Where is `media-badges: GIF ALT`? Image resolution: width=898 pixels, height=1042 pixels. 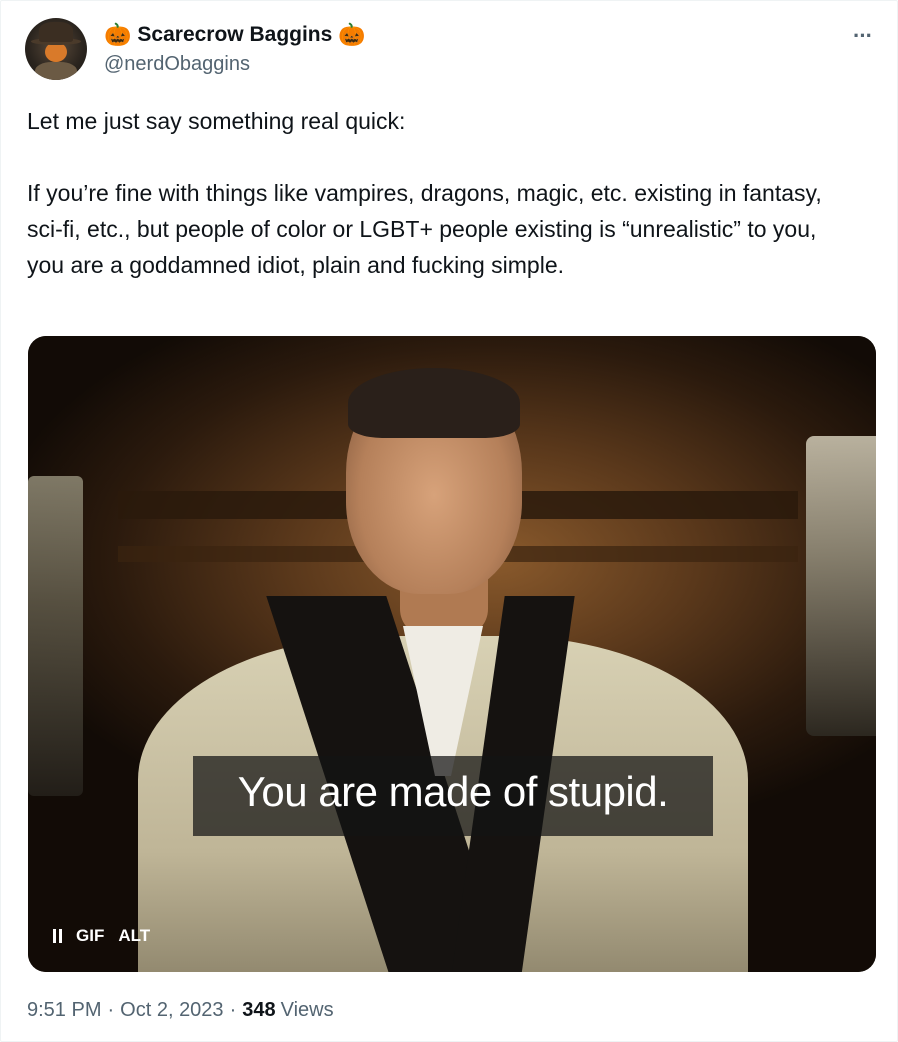 media-badges: GIF ALT is located at coordinates (101, 936).